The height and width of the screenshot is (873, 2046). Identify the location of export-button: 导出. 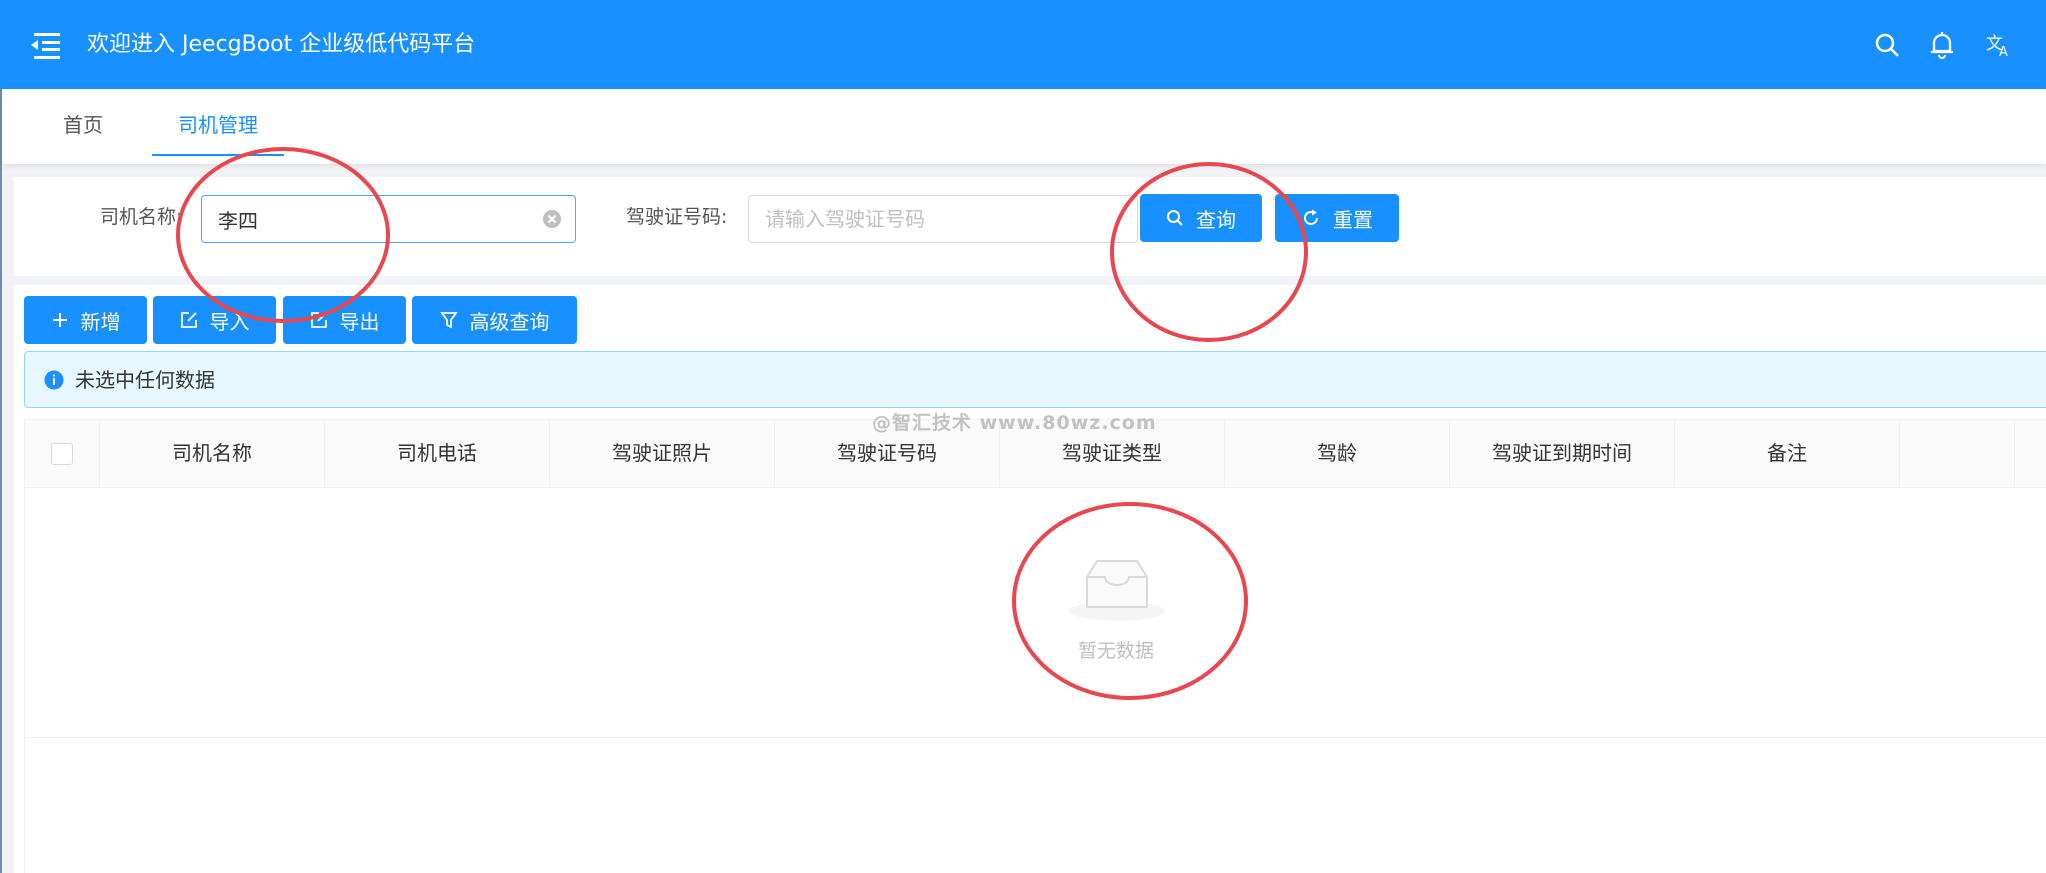
(344, 320).